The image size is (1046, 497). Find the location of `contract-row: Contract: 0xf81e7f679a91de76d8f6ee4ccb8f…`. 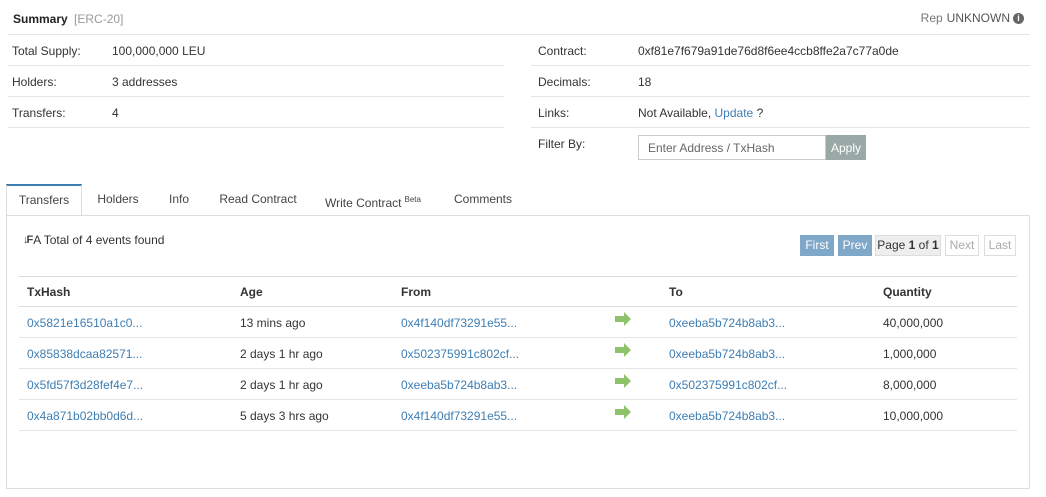

contract-row: Contract: 0xf81e7f679a91de76d8f6ee4ccb8f… is located at coordinates (780, 50).